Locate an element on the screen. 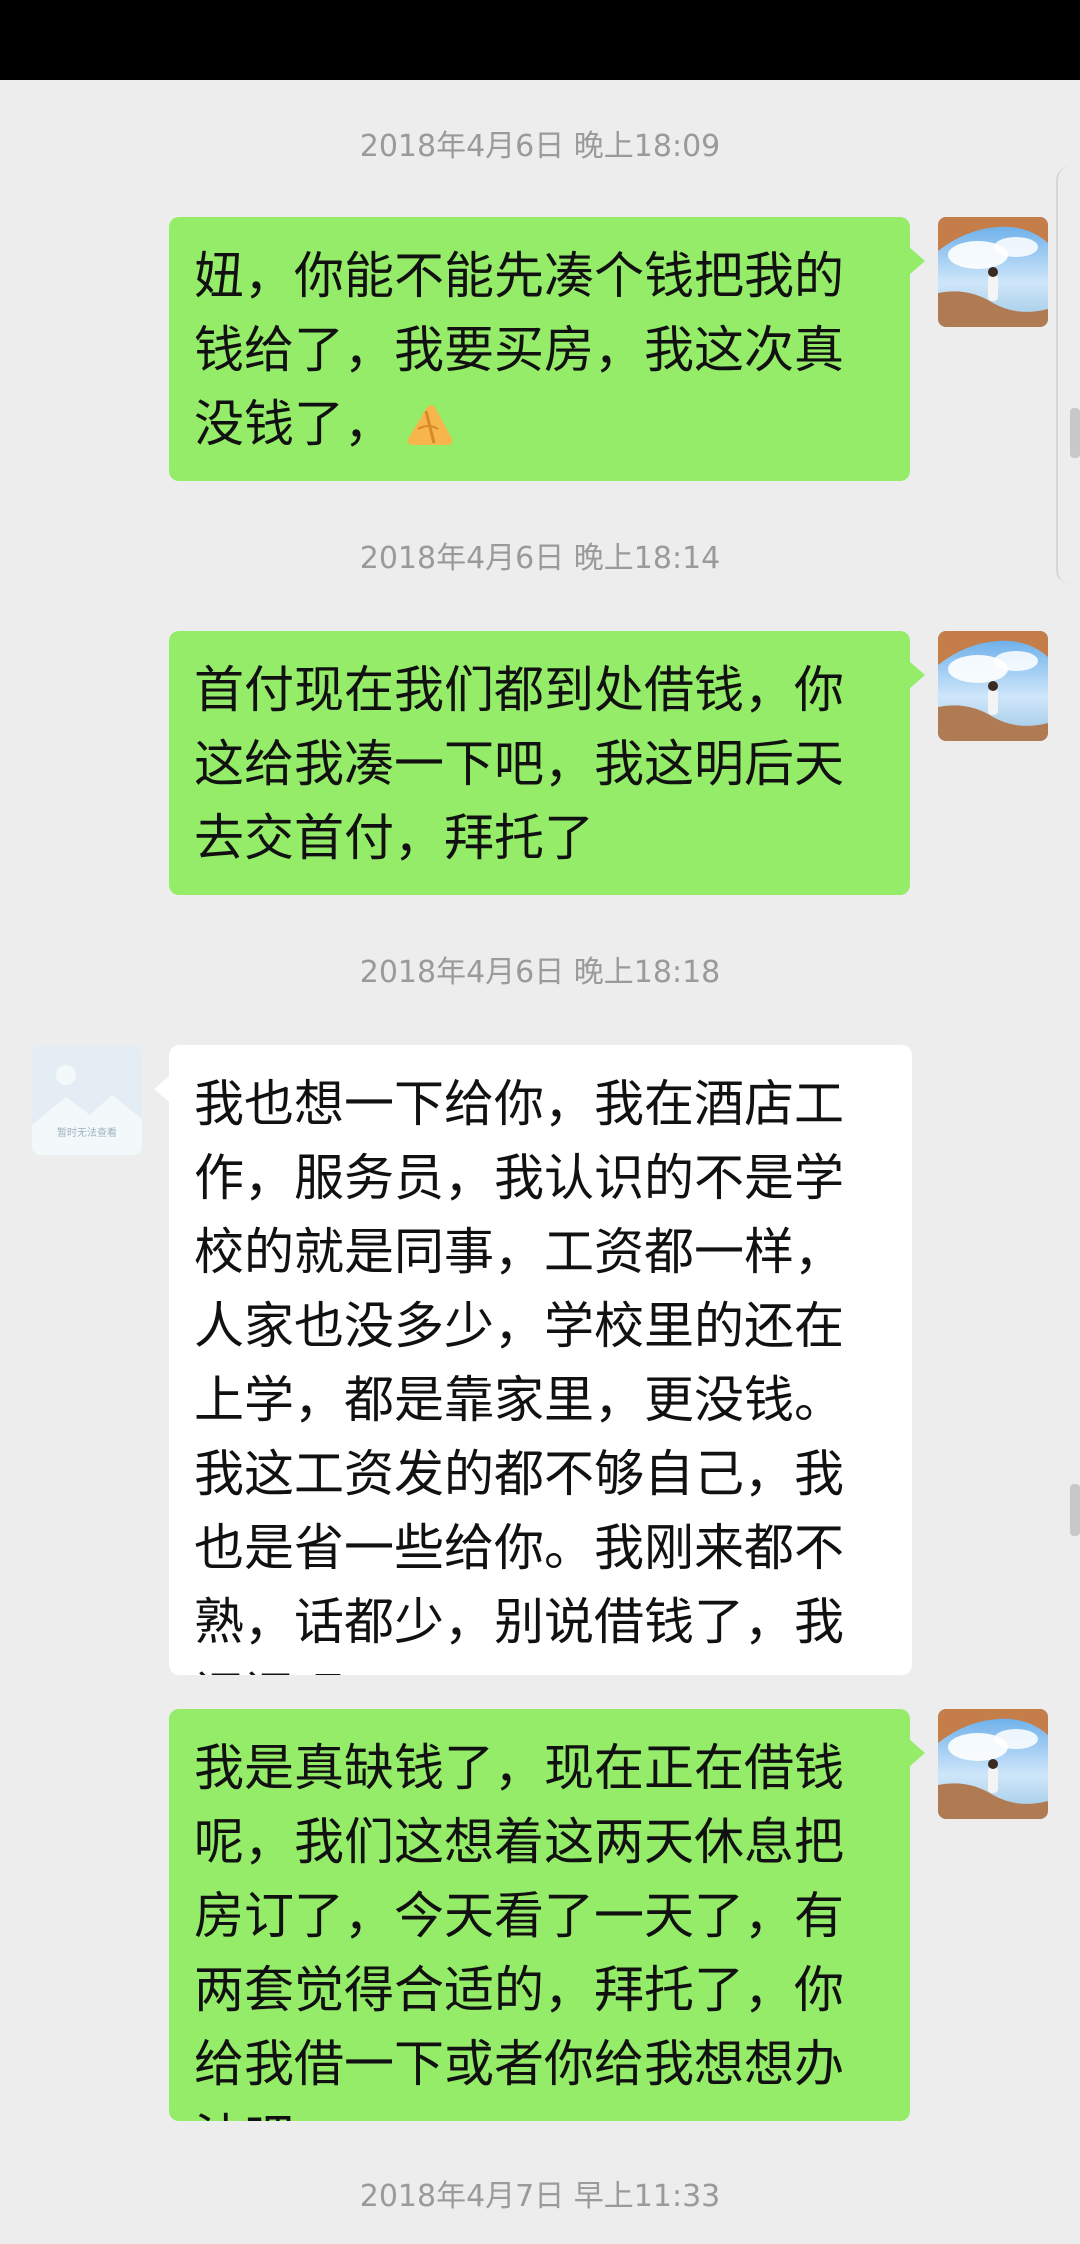 This screenshot has width=1080, height=2244. edge-panel-handle is located at coordinates (1068, 375).